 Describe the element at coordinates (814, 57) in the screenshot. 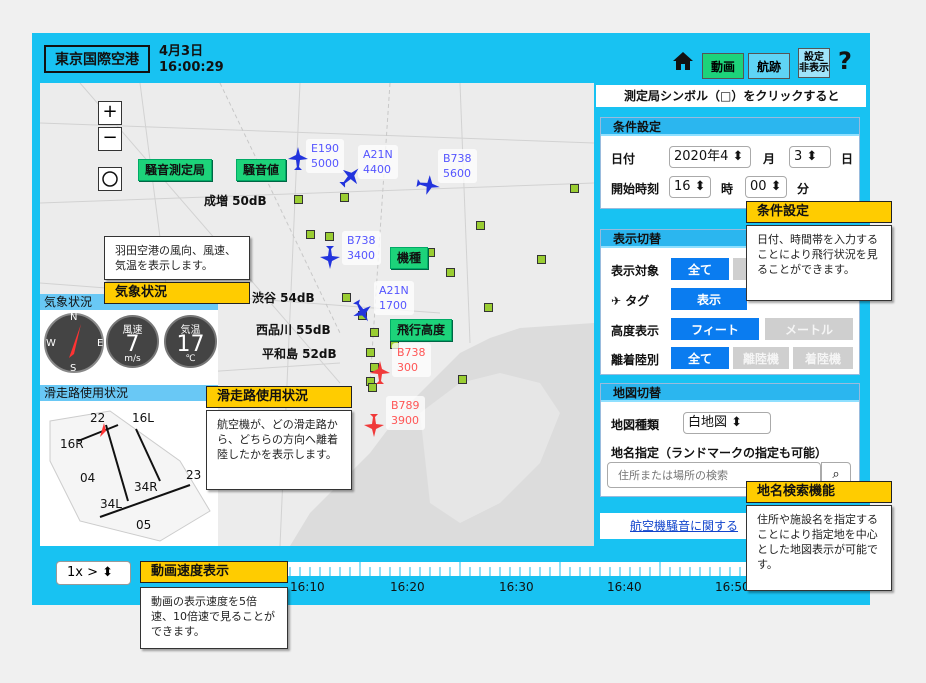

I see `settings-hide-line1: 設定` at that location.